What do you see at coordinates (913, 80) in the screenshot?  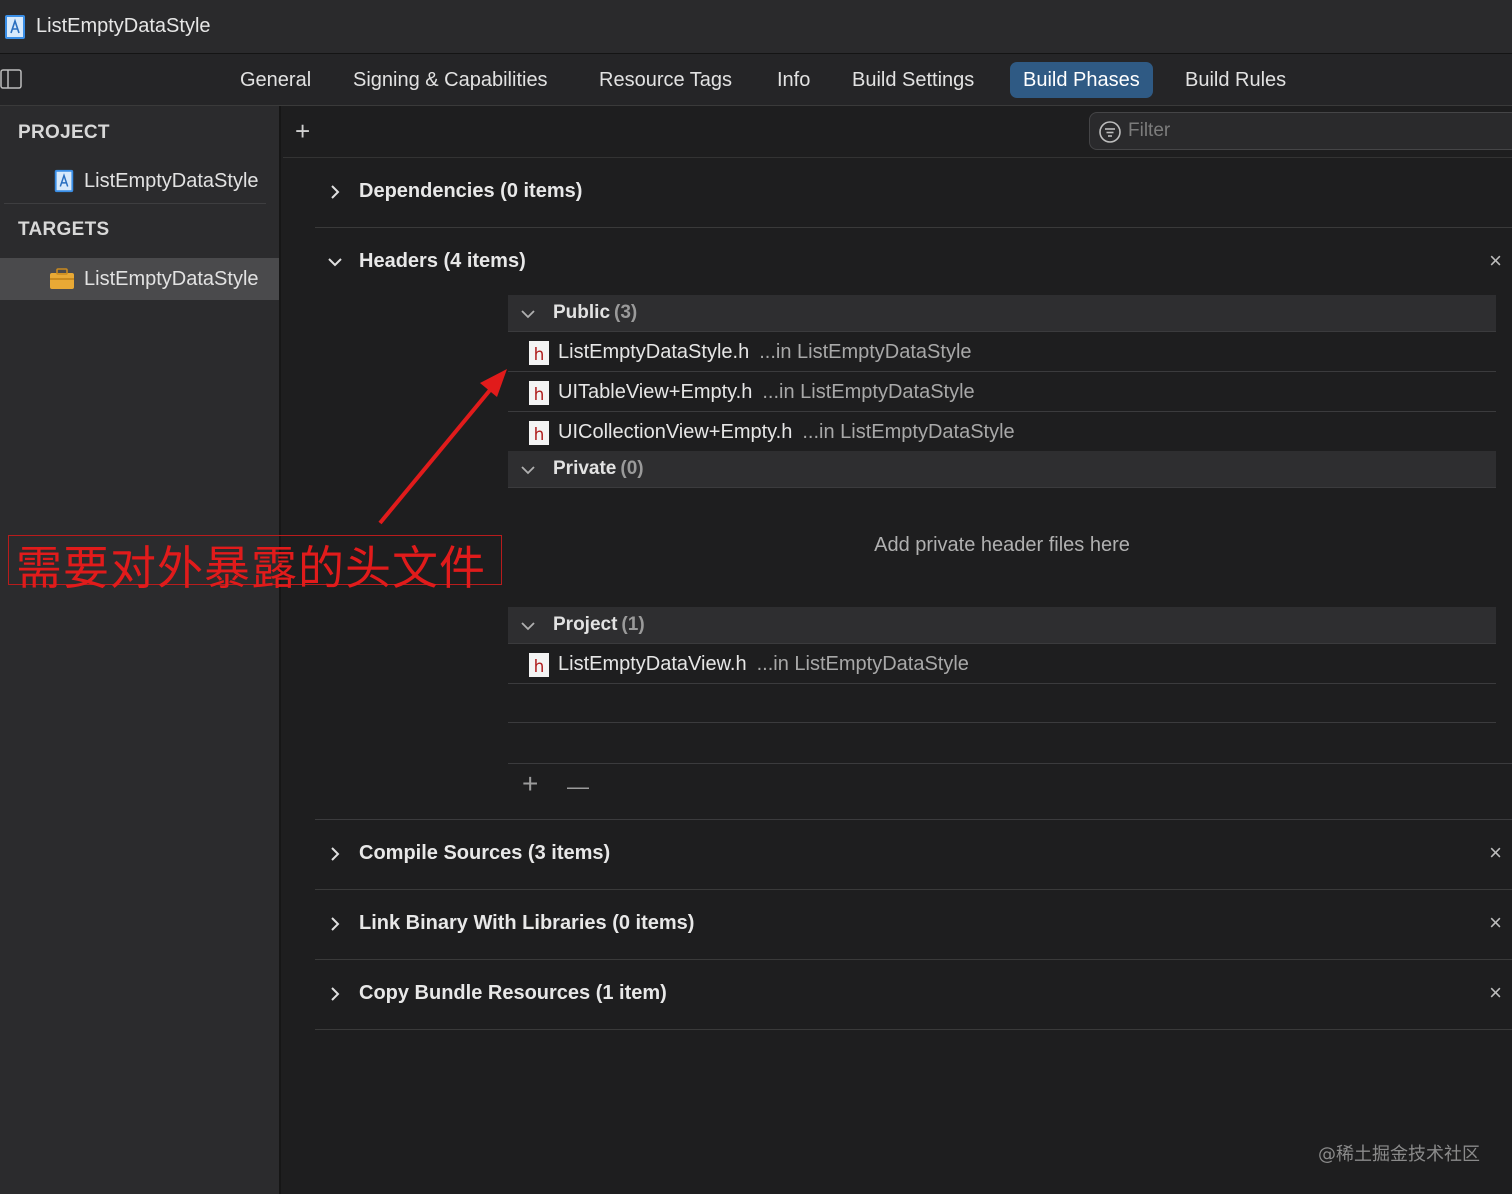 I see `tab-build-settings: Build Settings` at bounding box center [913, 80].